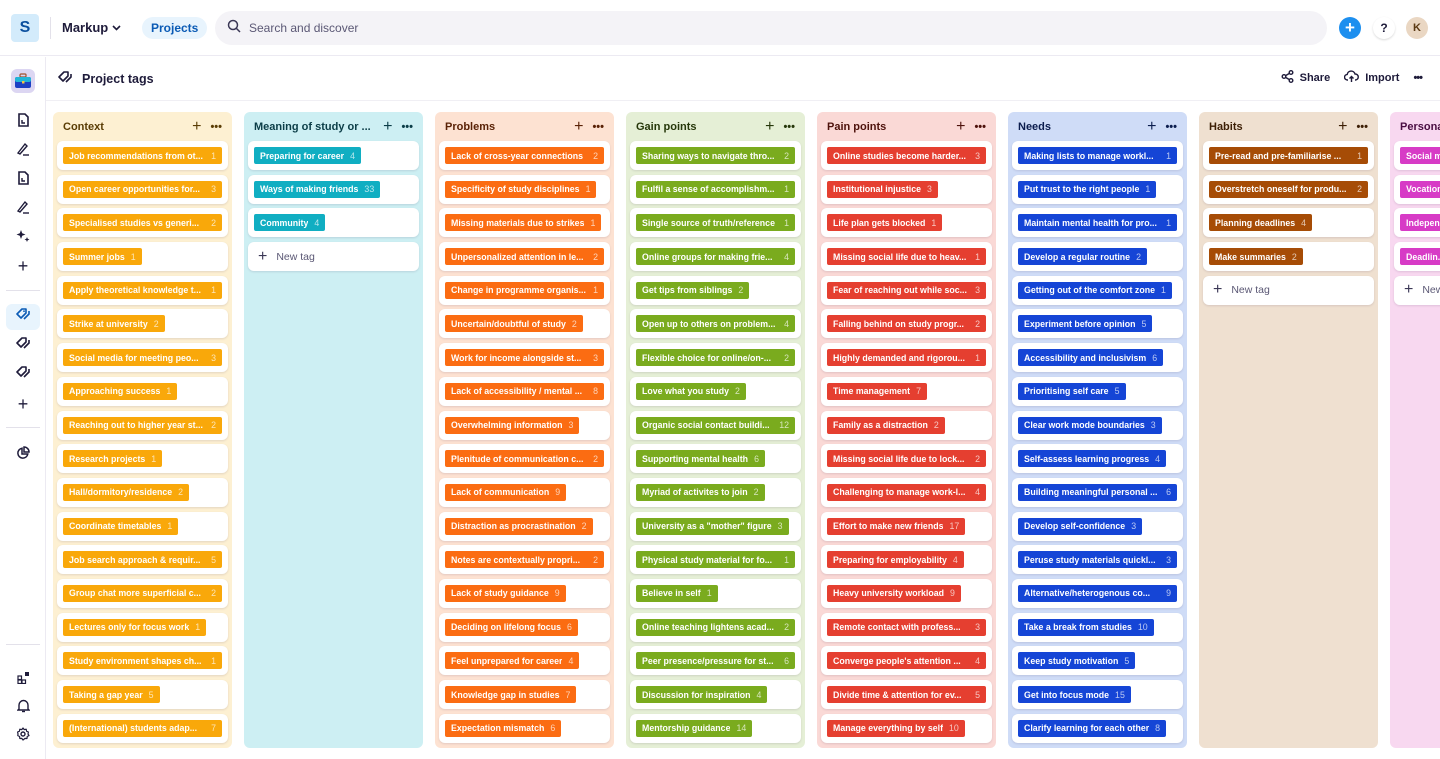 The image size is (1440, 759). What do you see at coordinates (1097, 593) in the screenshot?
I see `tag-card: Alternative/heterogenous co... 9` at bounding box center [1097, 593].